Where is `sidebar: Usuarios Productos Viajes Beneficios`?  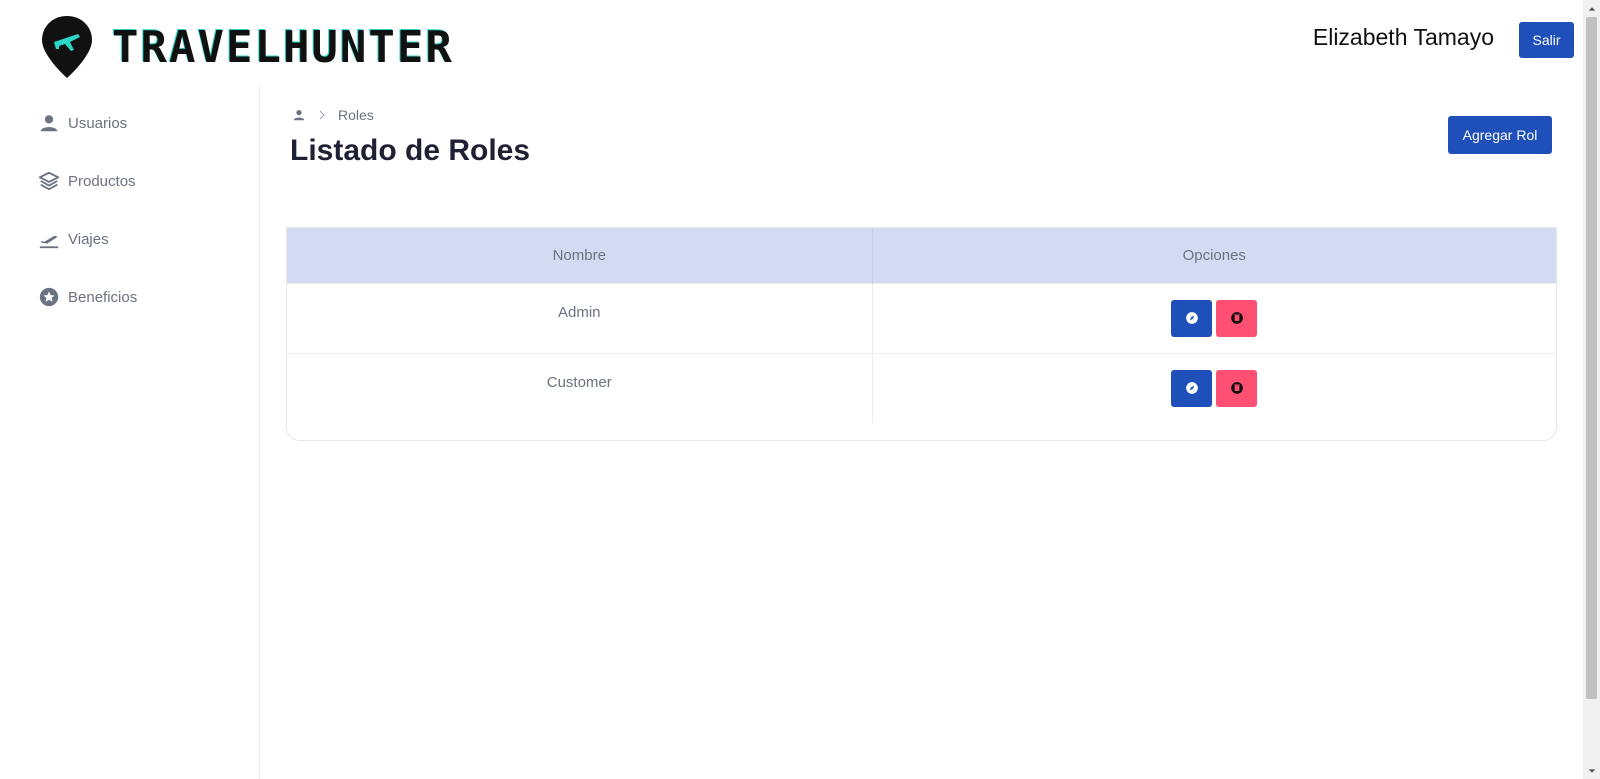 sidebar: Usuarios Productos Viajes Beneficios is located at coordinates (130, 432).